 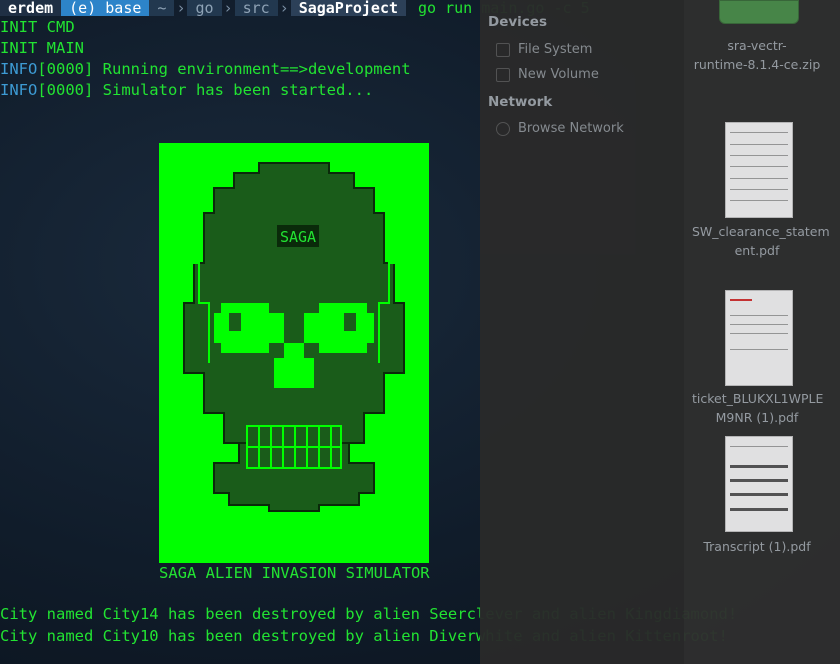 I want to click on archive-icon, so click(x=759, y=12).